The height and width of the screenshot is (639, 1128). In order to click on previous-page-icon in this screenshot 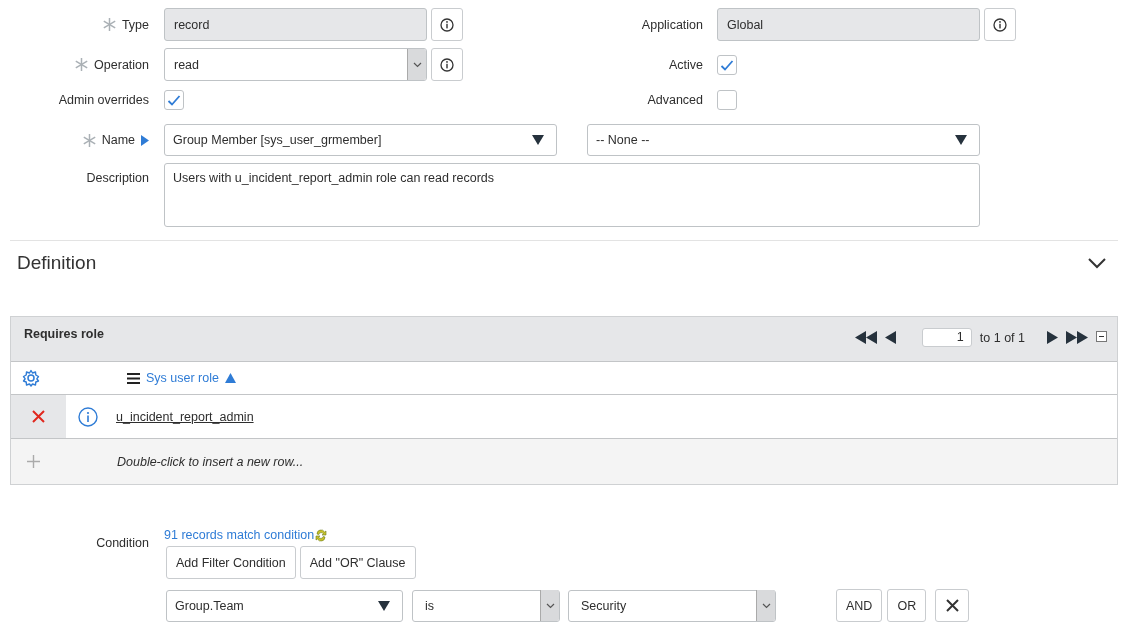, I will do `click(890, 337)`.